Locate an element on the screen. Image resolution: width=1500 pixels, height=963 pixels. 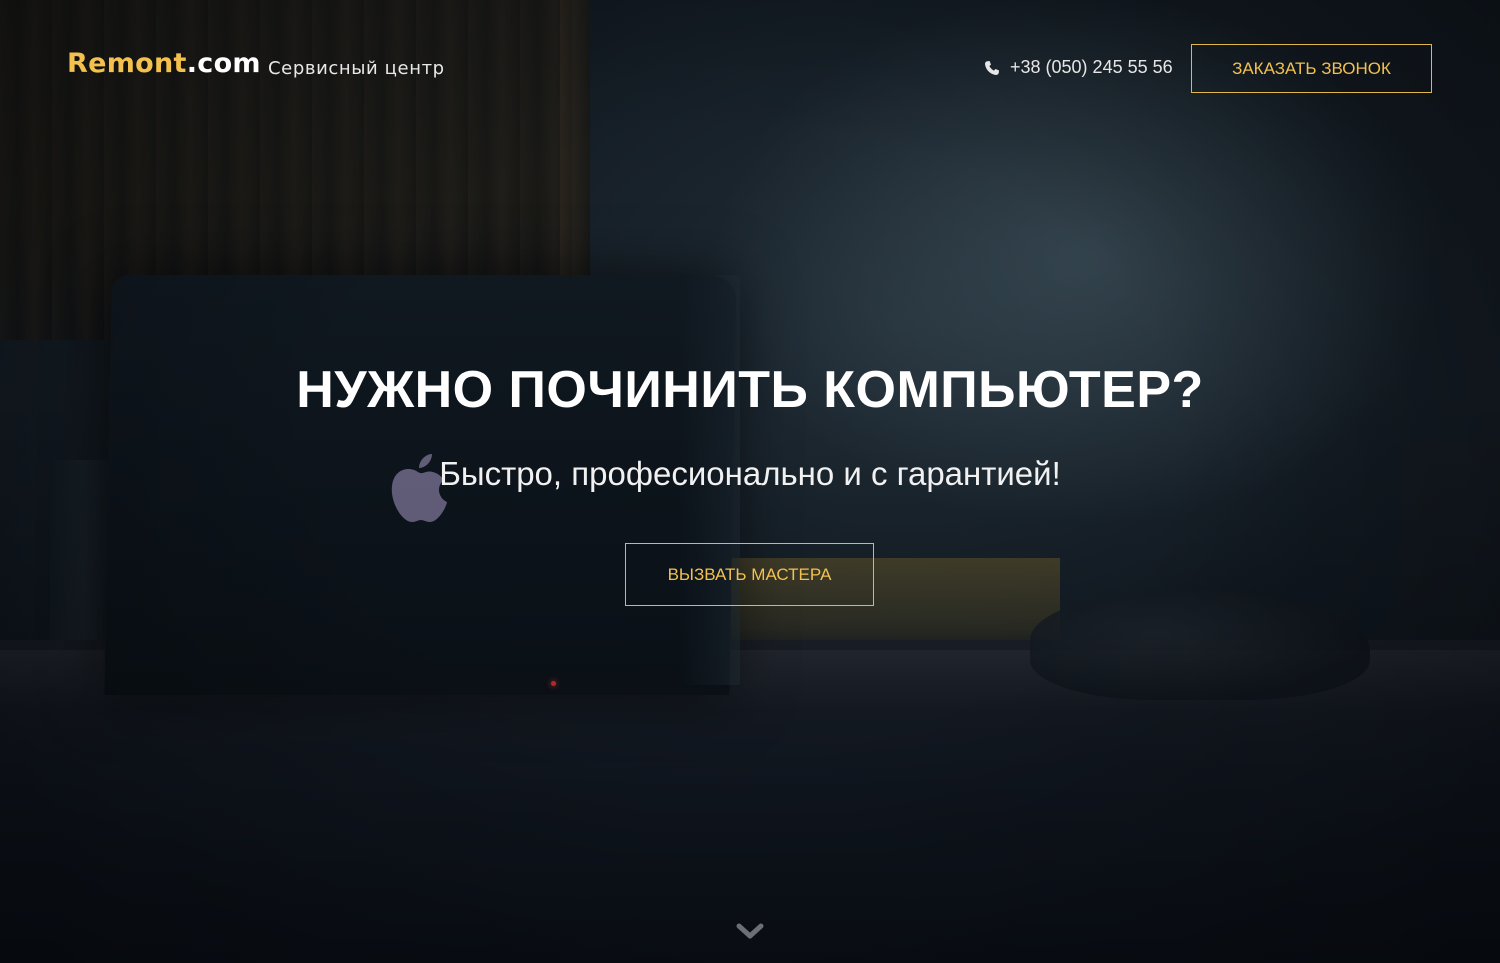
logo: Remont.com is located at coordinates (164, 63).